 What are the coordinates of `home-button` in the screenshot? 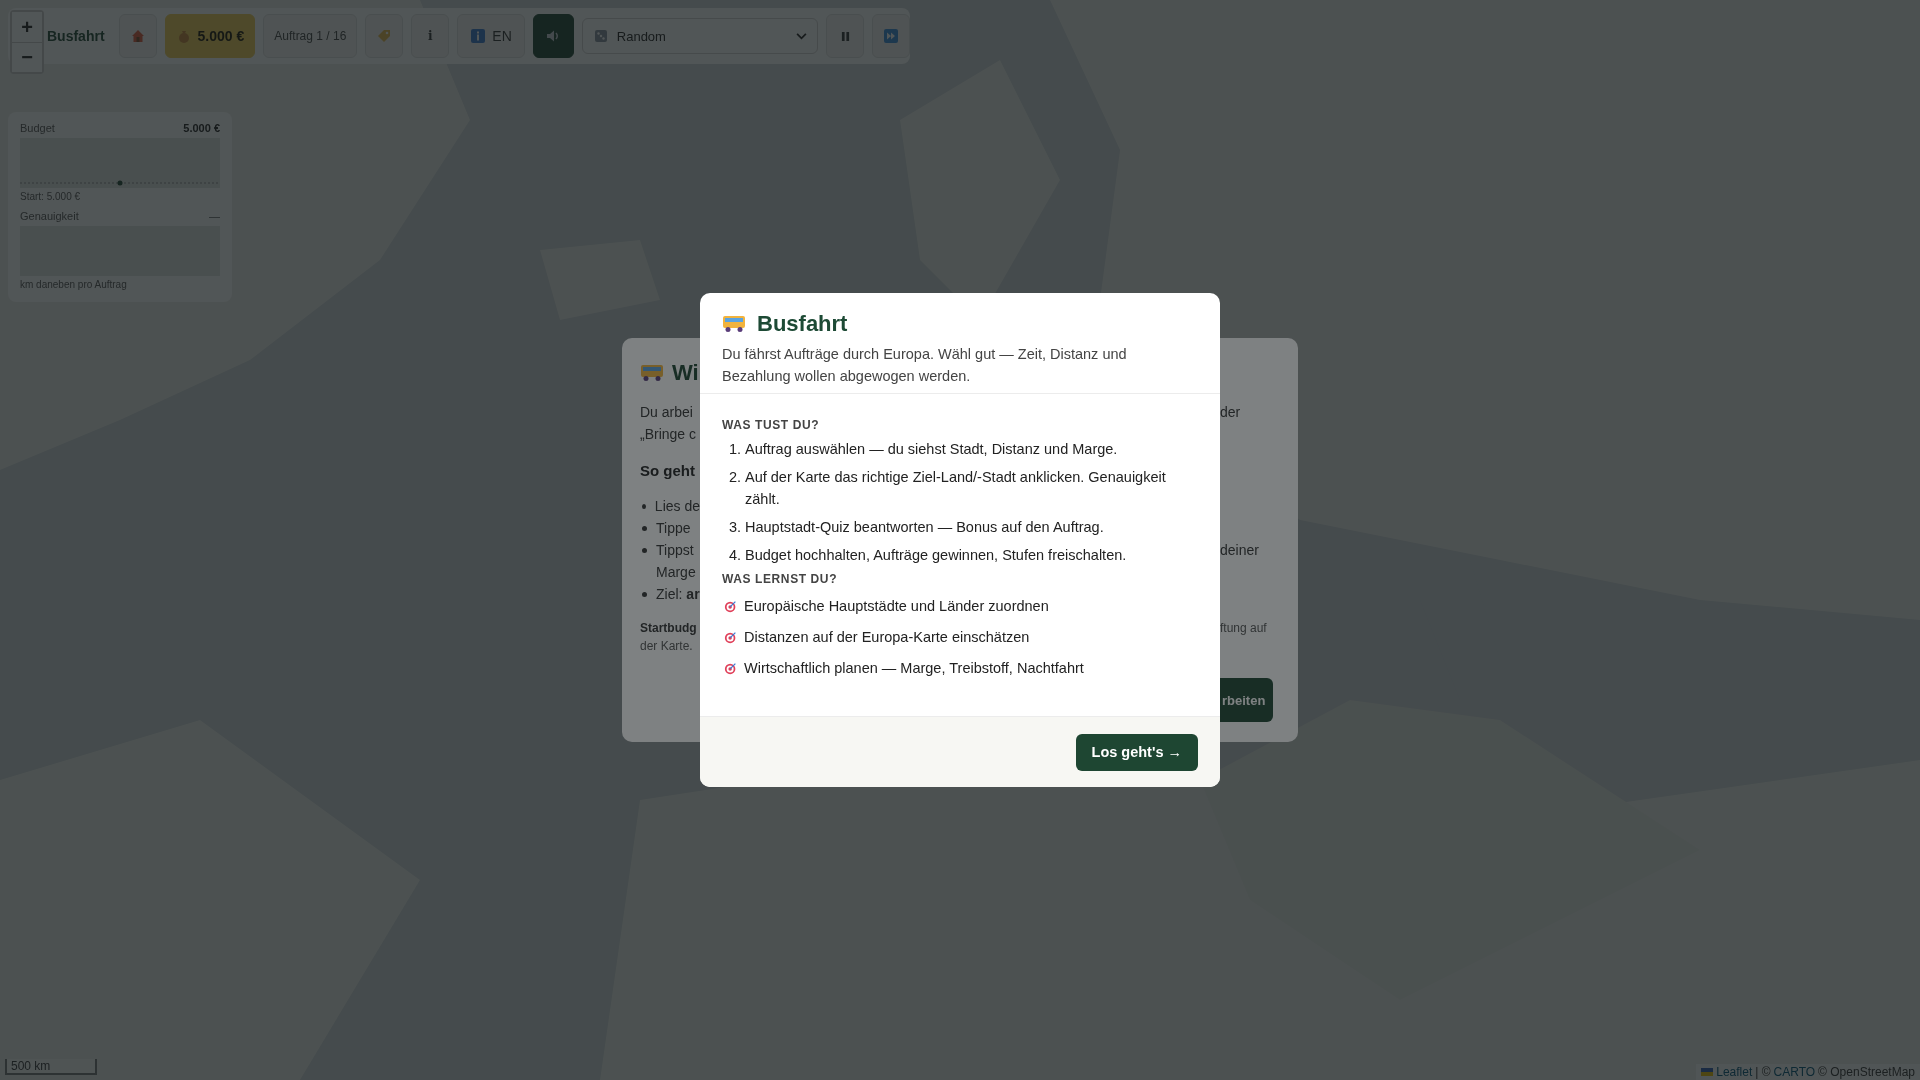 It's located at (137, 36).